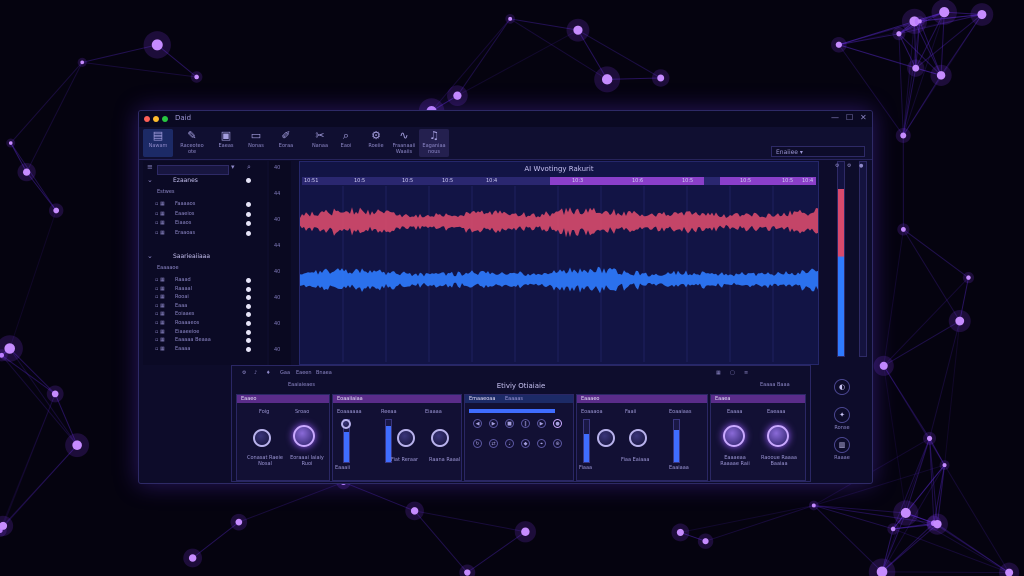 This screenshot has width=1024, height=576. What do you see at coordinates (541, 443) in the screenshot?
I see `snap-icon: ⌖` at bounding box center [541, 443].